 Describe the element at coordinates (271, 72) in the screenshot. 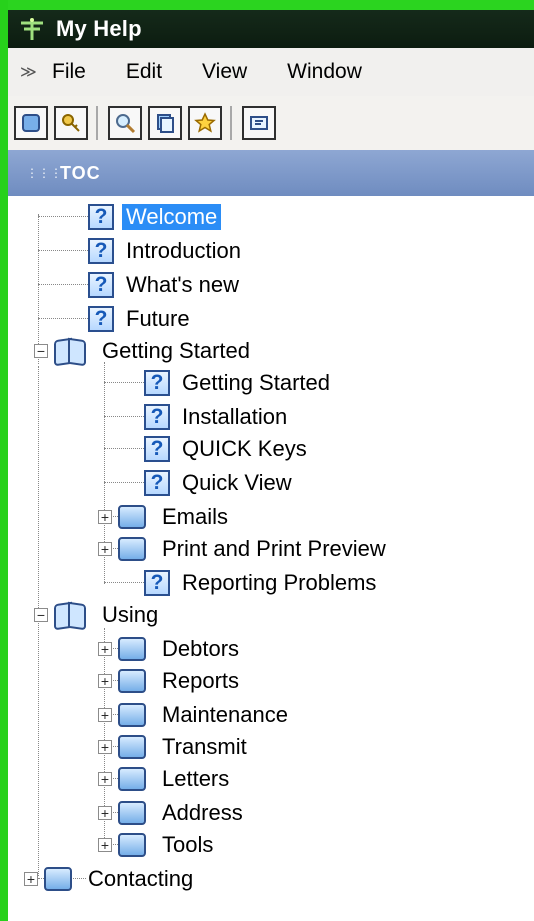

I see `menu-bar: ≫ File Edit View Window` at that location.